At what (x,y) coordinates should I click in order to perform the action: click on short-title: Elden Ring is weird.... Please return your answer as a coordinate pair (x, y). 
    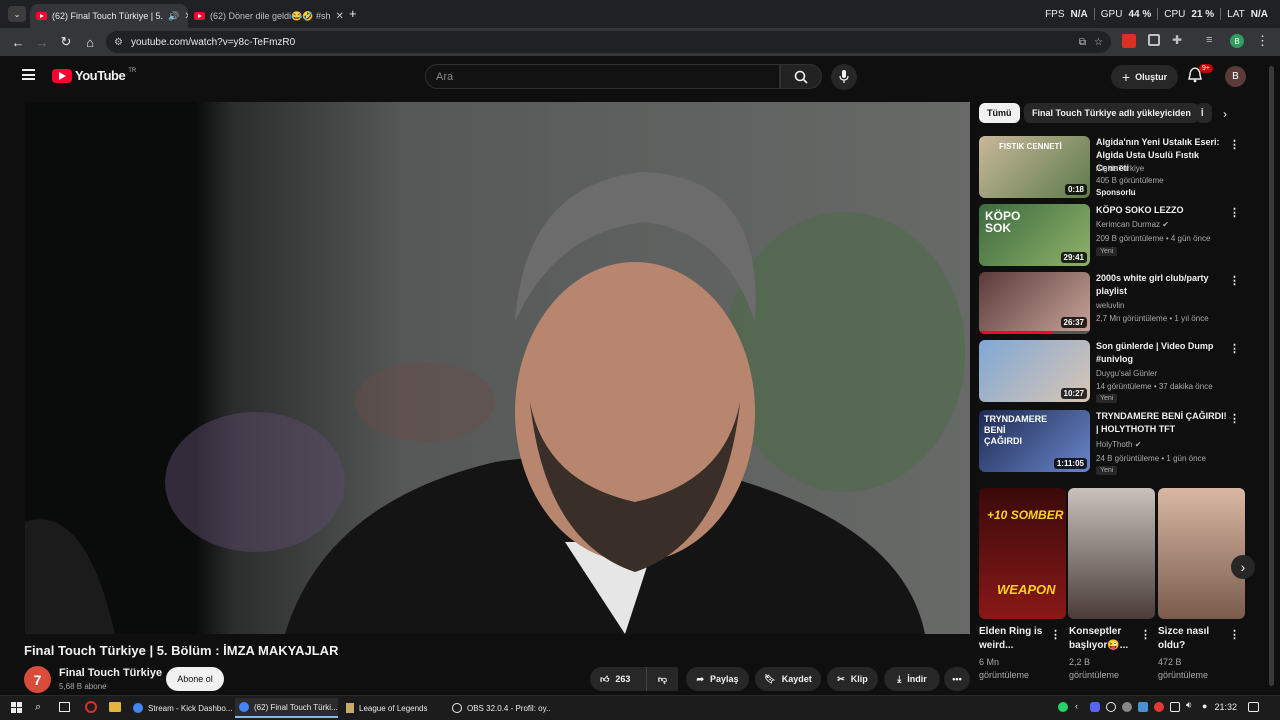
    Looking at the image, I should click on (1015, 639).